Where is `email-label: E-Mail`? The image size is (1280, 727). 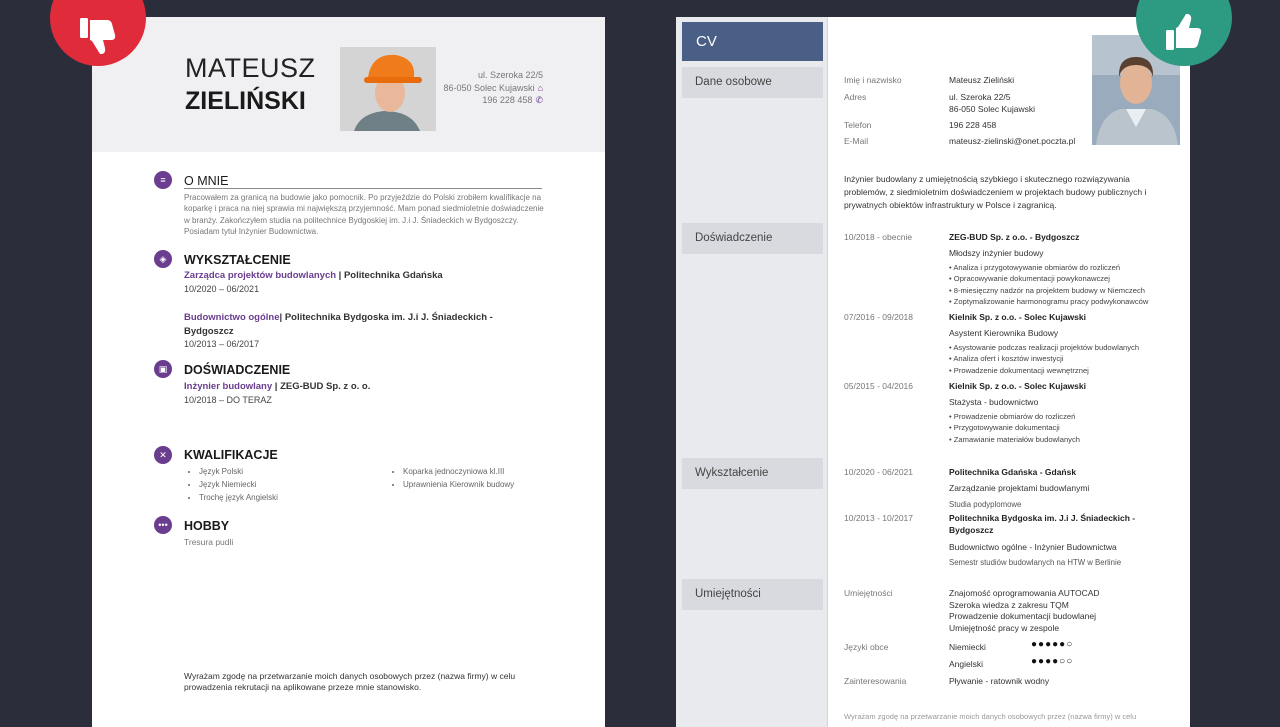 email-label: E-Mail is located at coordinates (856, 141).